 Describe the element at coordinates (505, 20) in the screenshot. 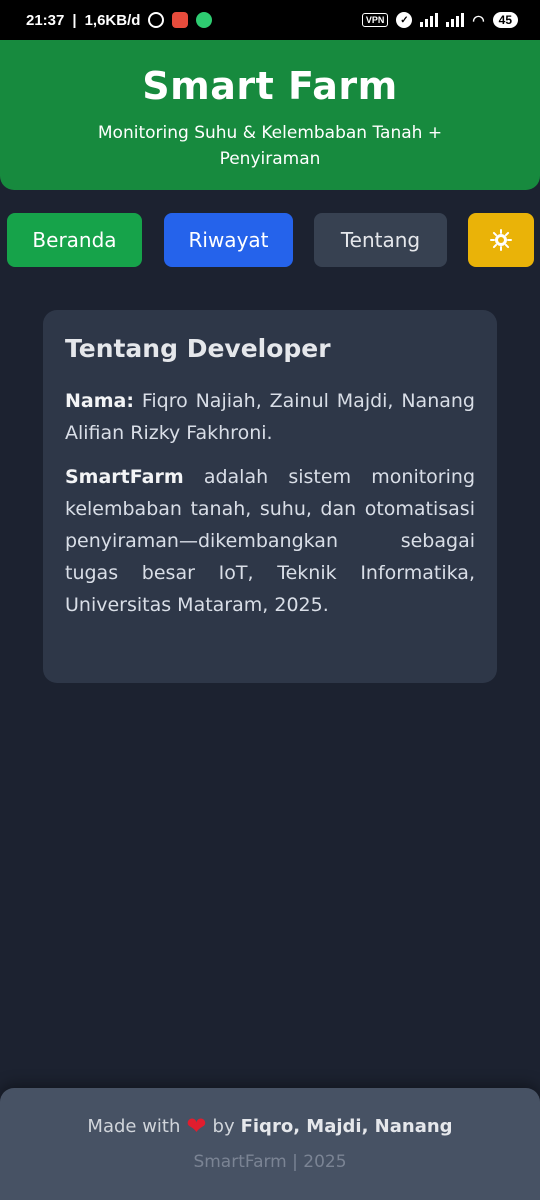

I see `battery-icon: 45` at that location.